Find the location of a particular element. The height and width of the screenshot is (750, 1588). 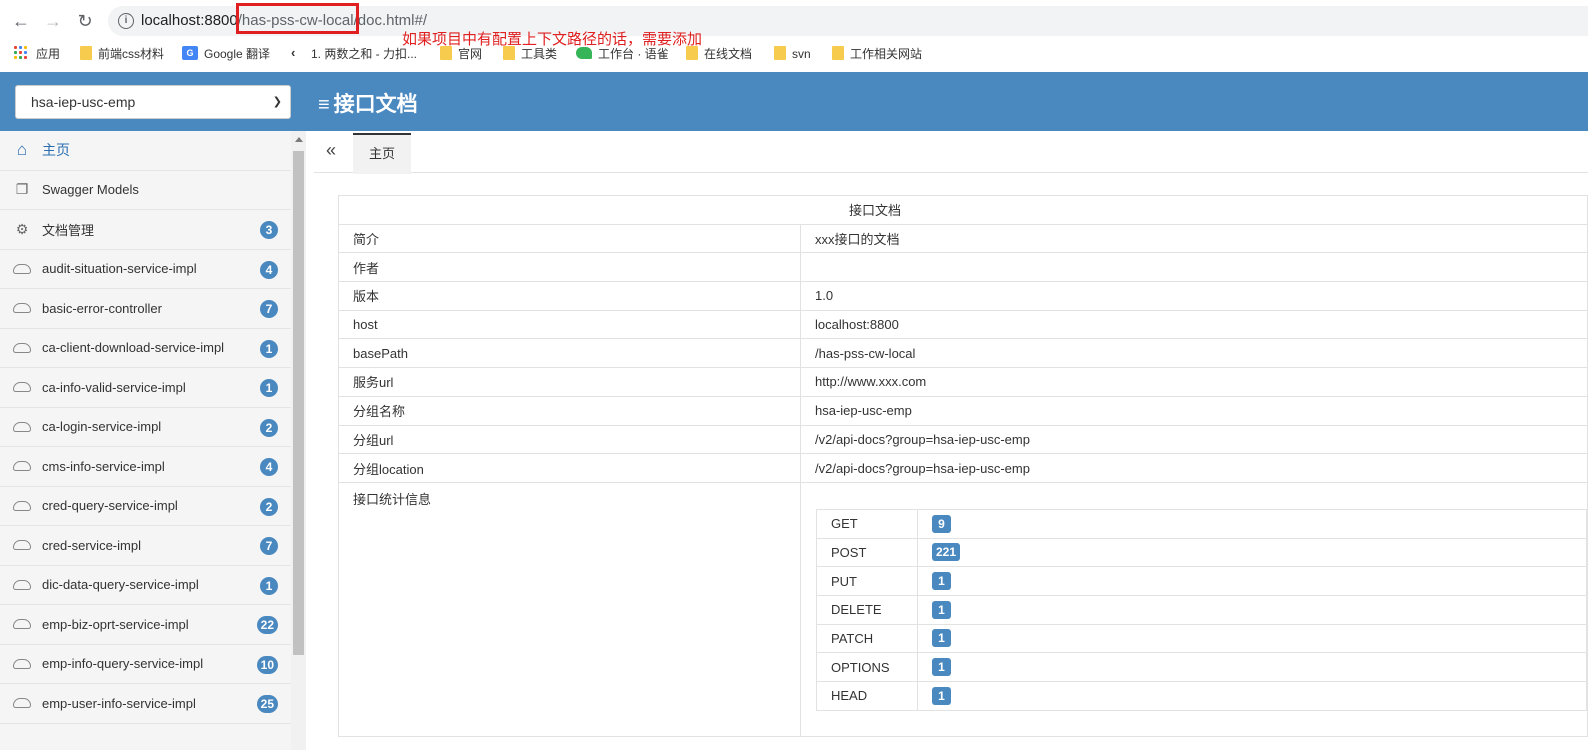

sidebar-item-label: 主页 is located at coordinates (56, 150).